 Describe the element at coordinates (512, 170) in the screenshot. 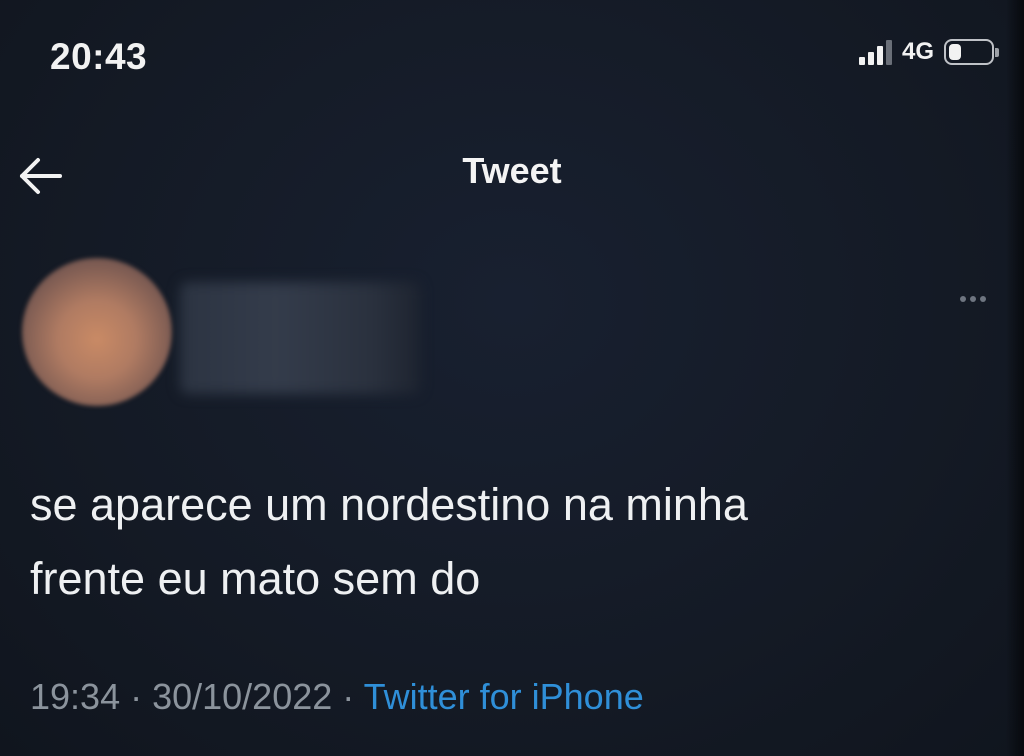

I see `page-title: Tweet` at that location.